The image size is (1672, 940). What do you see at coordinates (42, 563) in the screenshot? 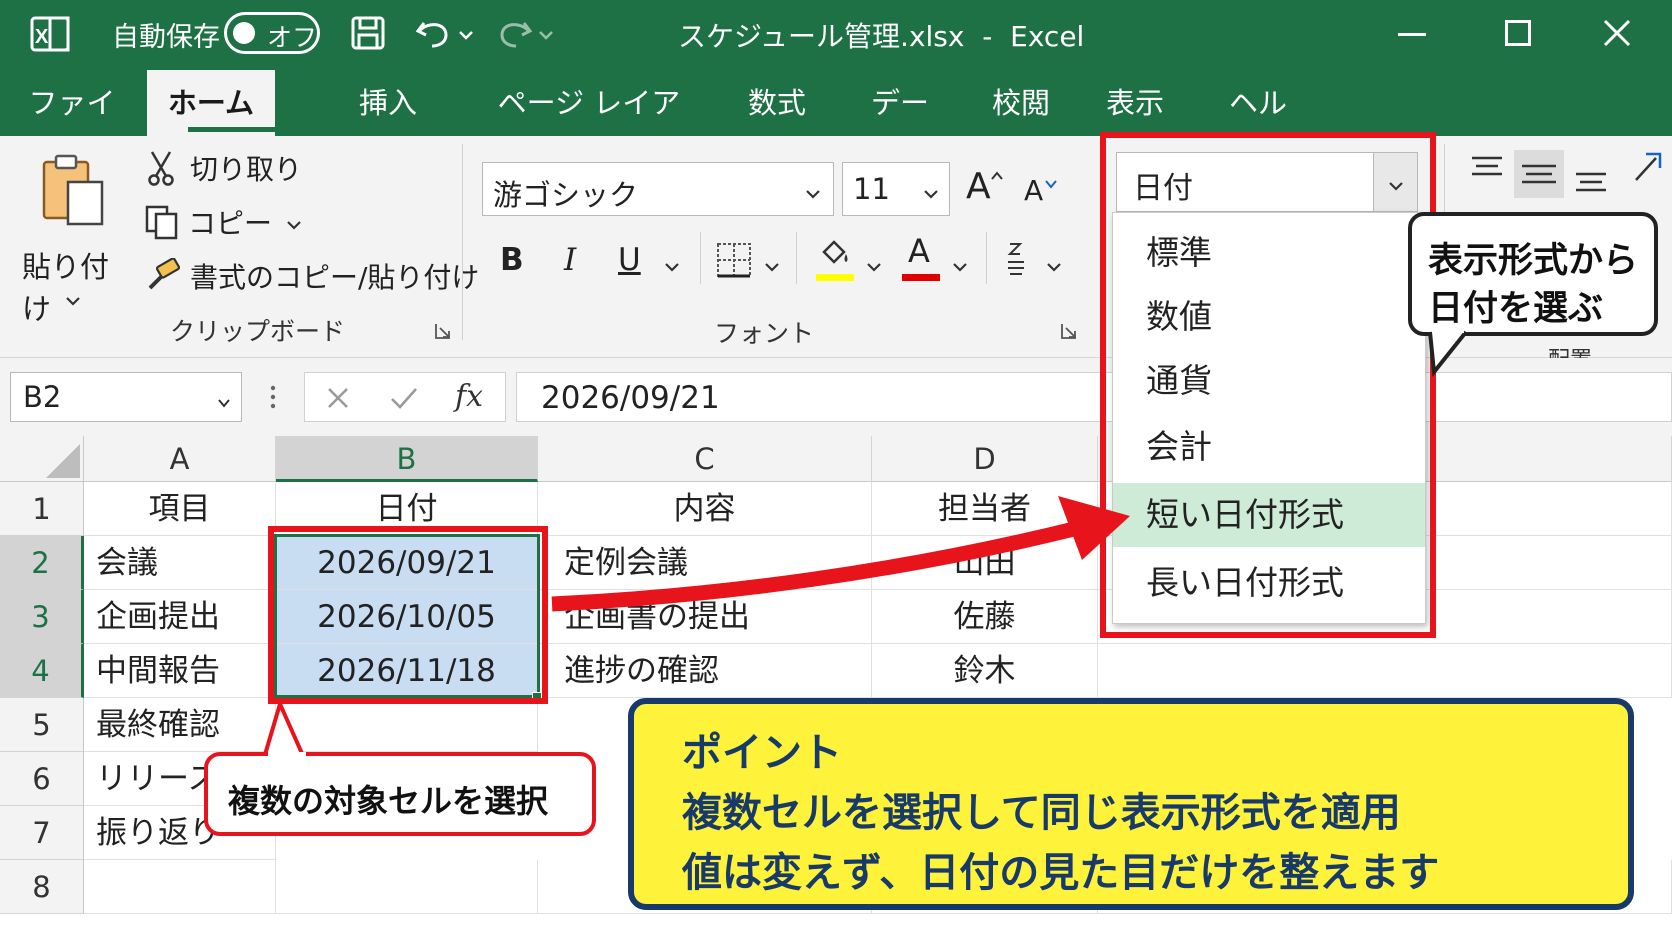
I see `row-header-2: 2` at bounding box center [42, 563].